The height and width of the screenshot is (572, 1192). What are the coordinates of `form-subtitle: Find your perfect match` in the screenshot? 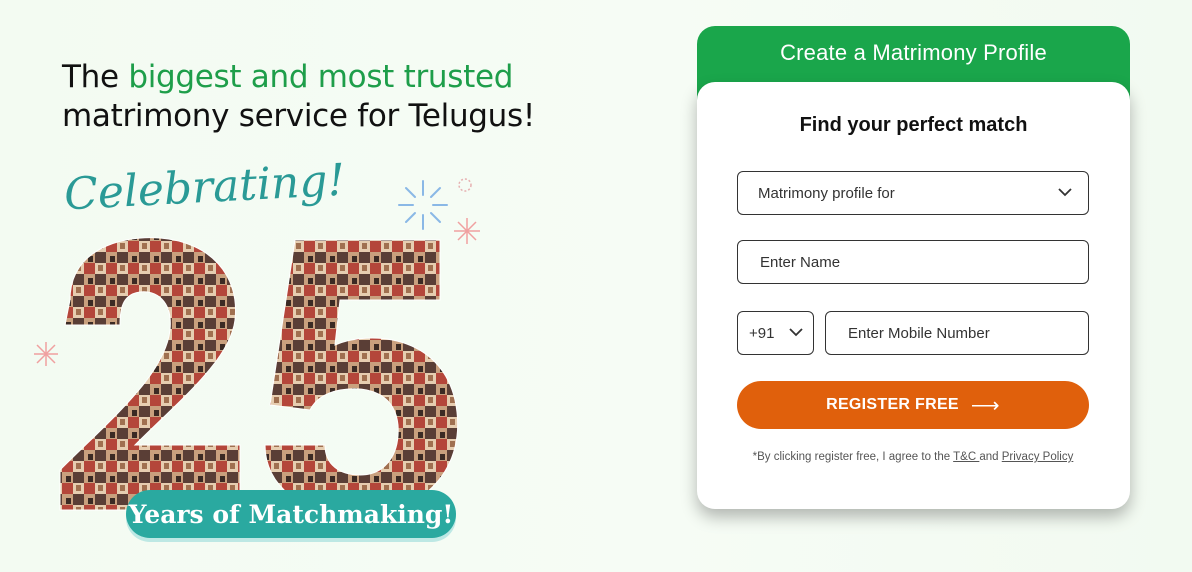 It's located at (913, 125).